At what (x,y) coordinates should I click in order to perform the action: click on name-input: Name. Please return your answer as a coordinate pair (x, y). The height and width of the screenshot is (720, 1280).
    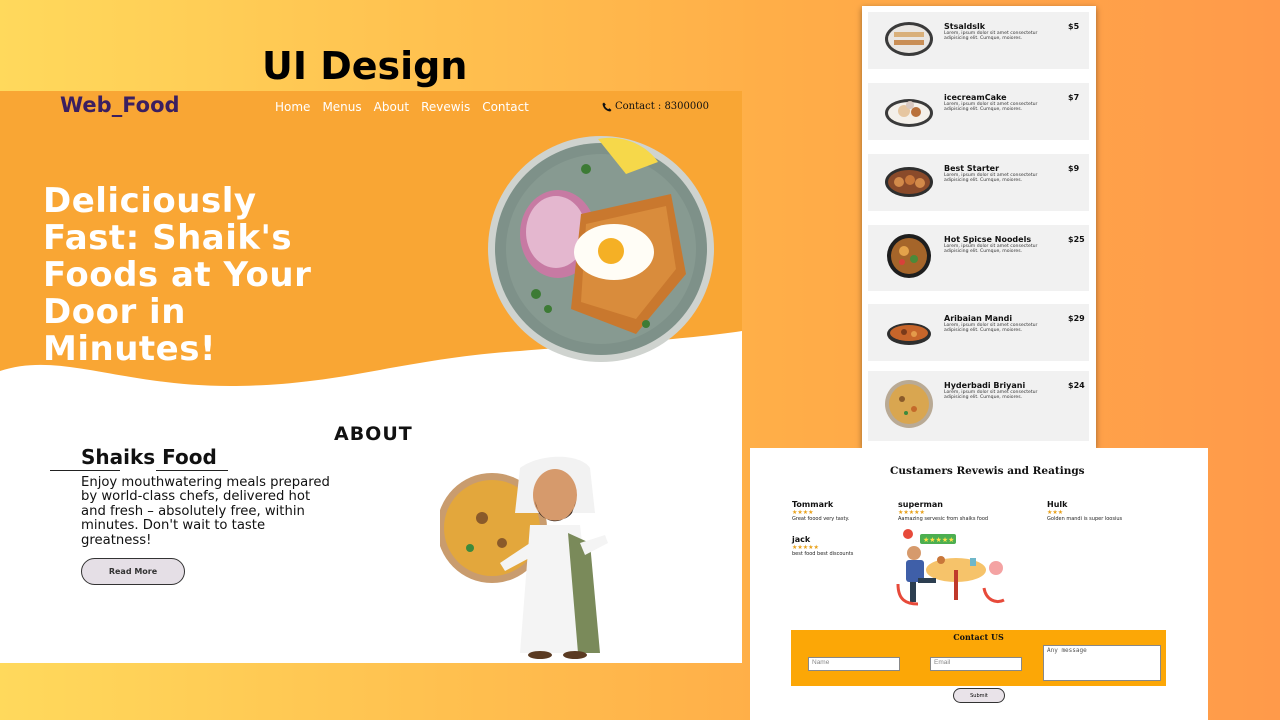
    Looking at the image, I should click on (854, 664).